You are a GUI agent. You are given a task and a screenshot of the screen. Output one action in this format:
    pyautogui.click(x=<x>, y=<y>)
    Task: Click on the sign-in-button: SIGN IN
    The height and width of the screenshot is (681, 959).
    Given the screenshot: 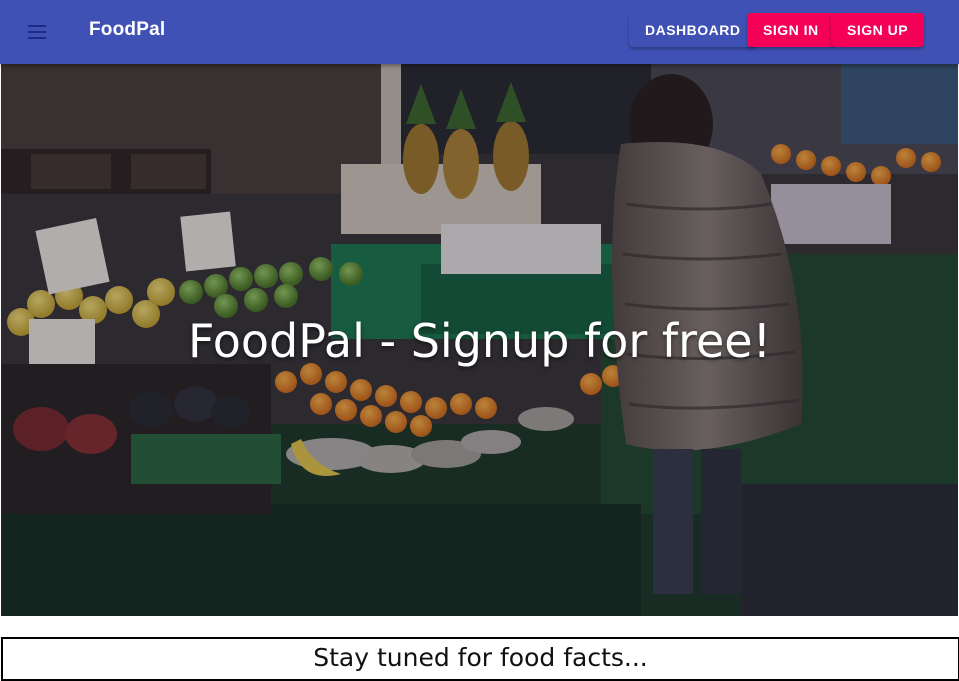 What is the action you would take?
    pyautogui.click(x=791, y=30)
    